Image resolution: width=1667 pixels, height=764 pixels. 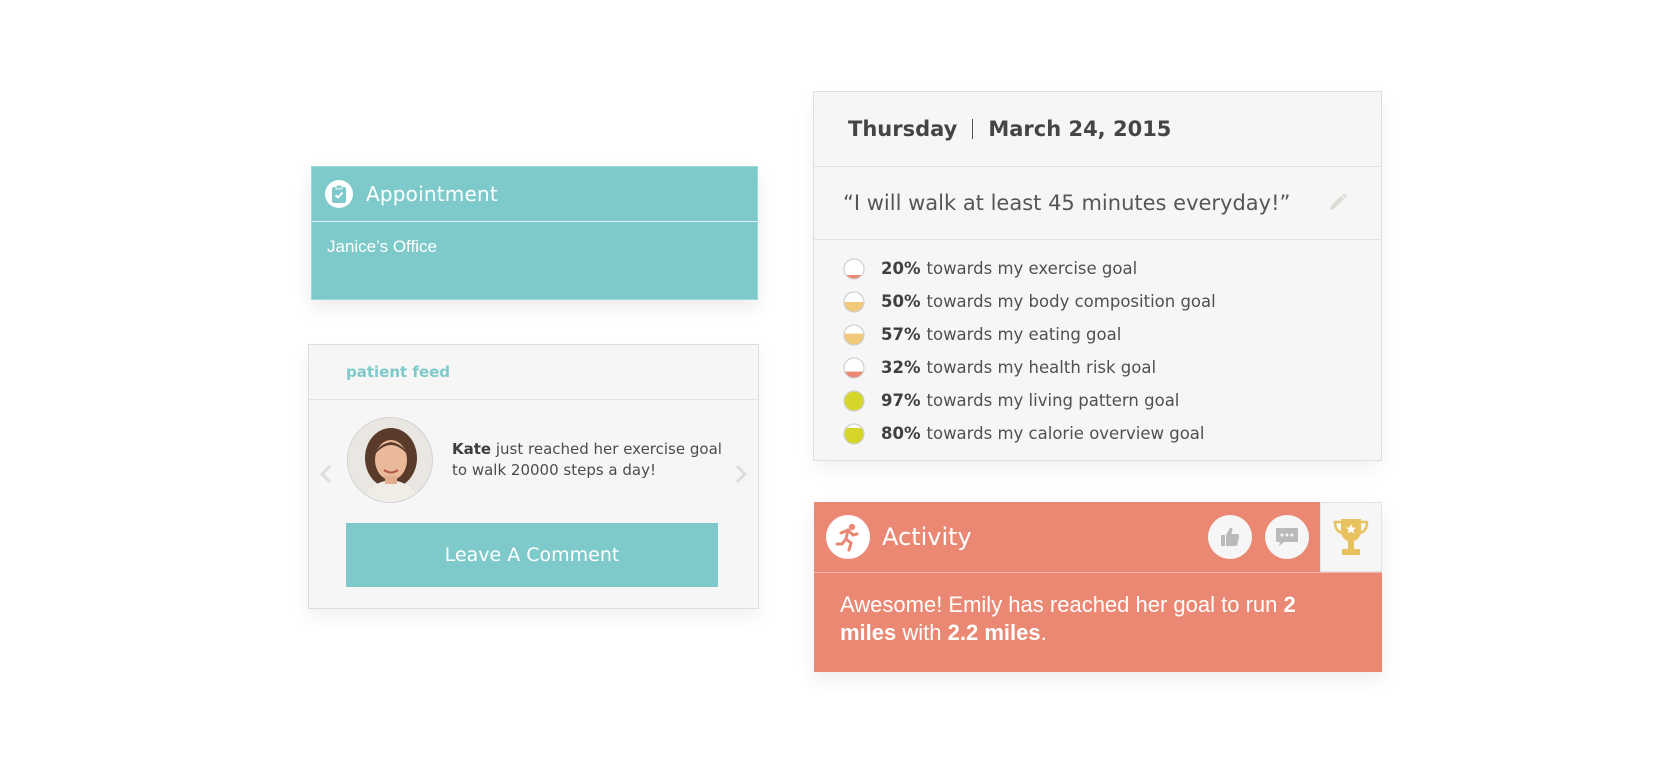 I want to click on thumbs-up-icon, so click(x=1230, y=536).